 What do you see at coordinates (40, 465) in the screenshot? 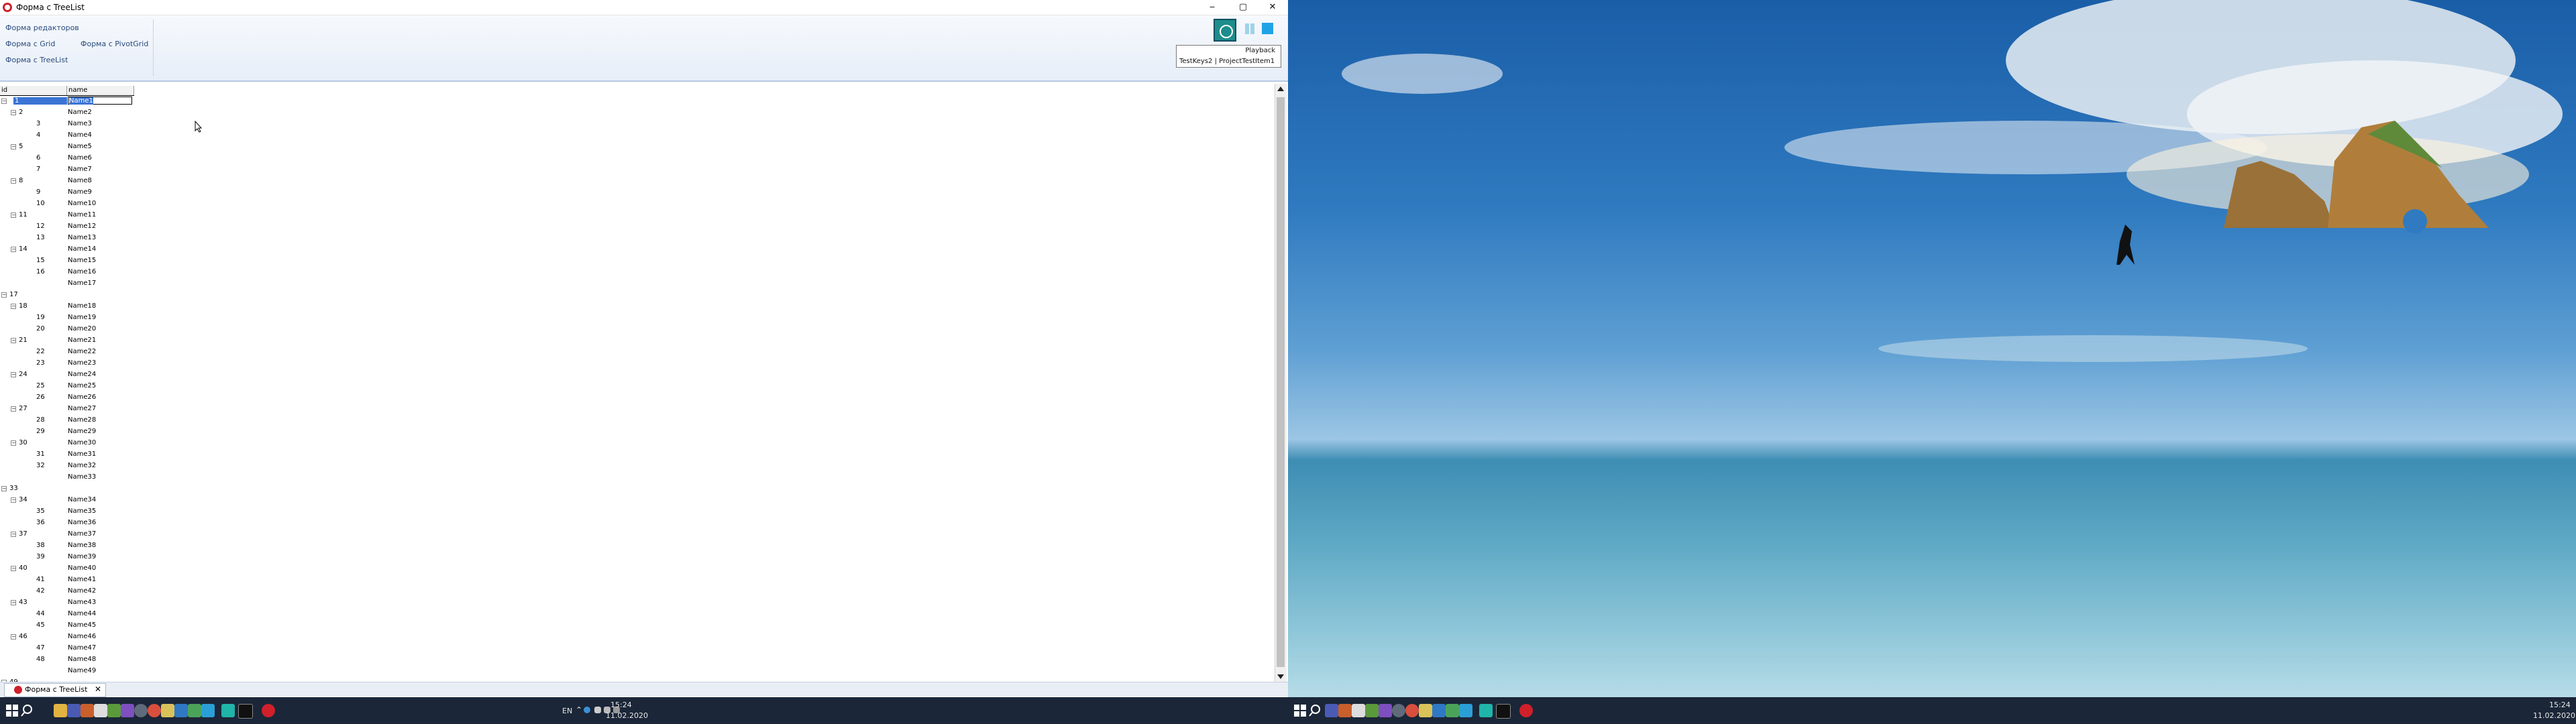
I see `tree-cell-id: 32` at bounding box center [40, 465].